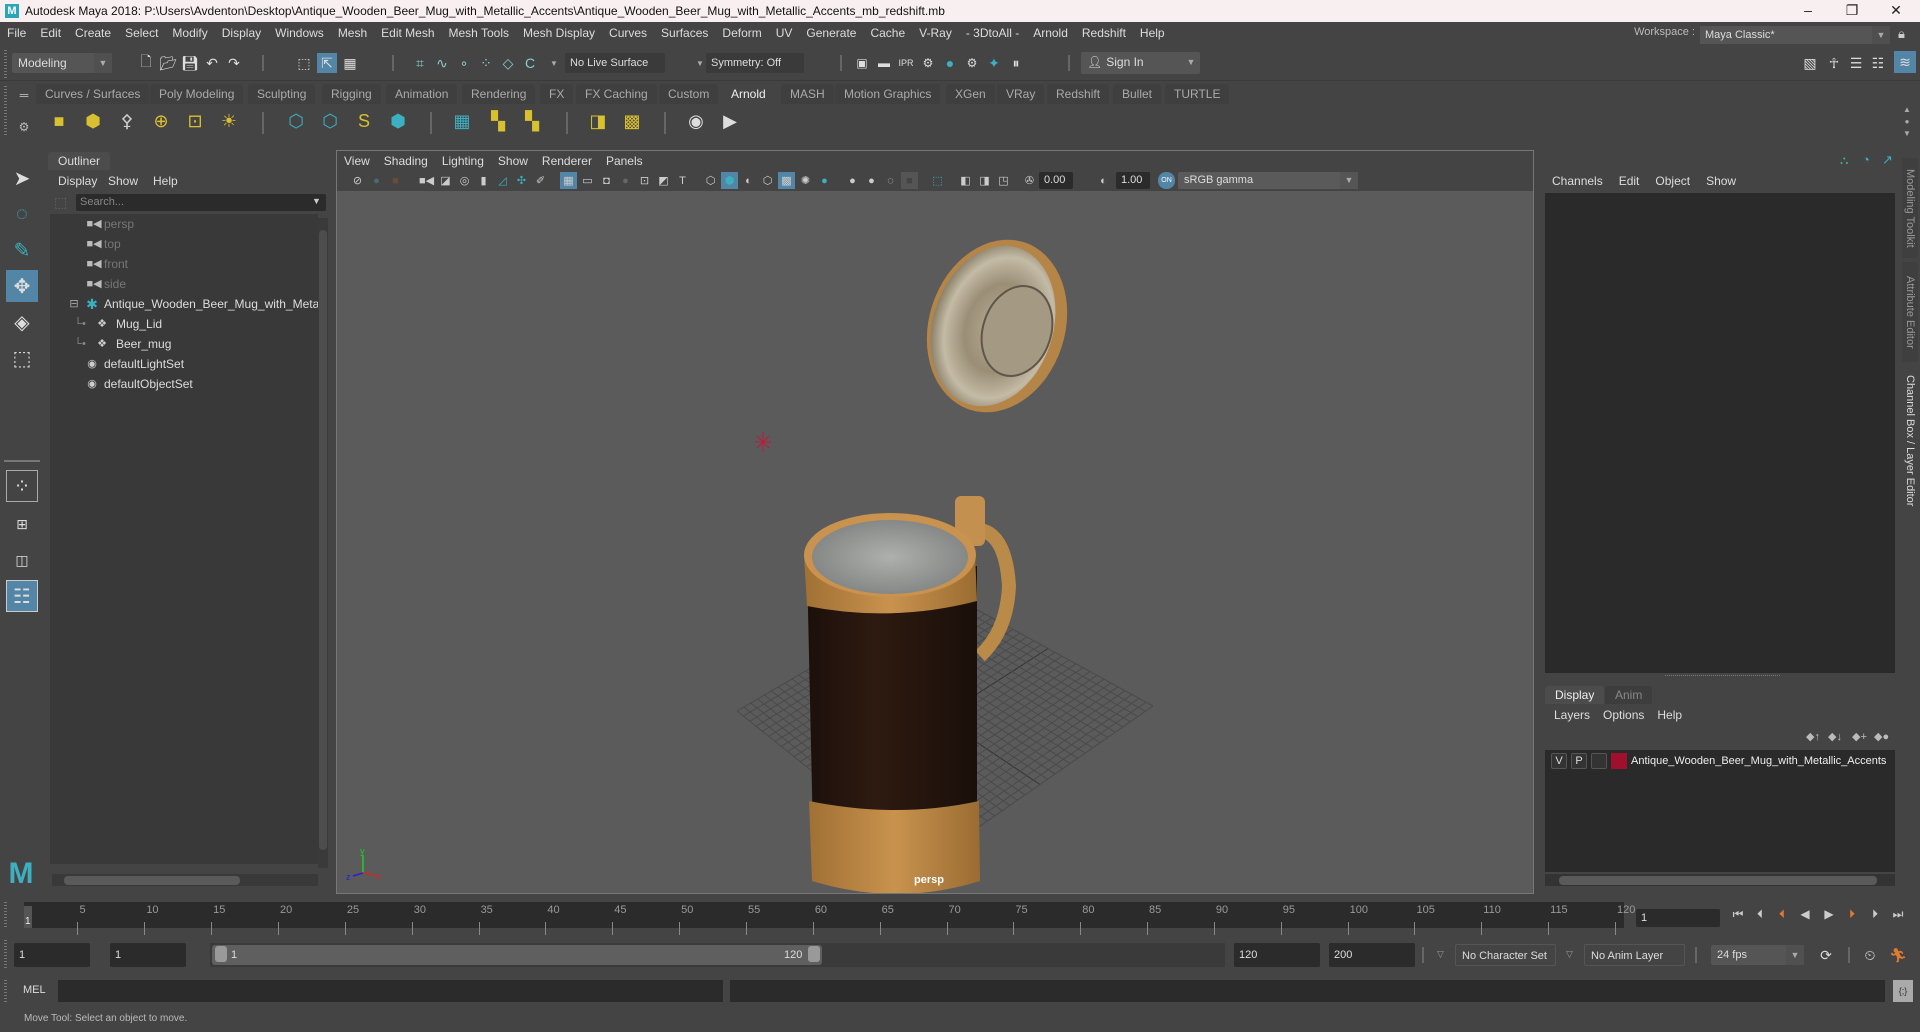 This screenshot has width=1920, height=1032. What do you see at coordinates (22, 322) in the screenshot?
I see `rotate-tool-icon: ◈` at bounding box center [22, 322].